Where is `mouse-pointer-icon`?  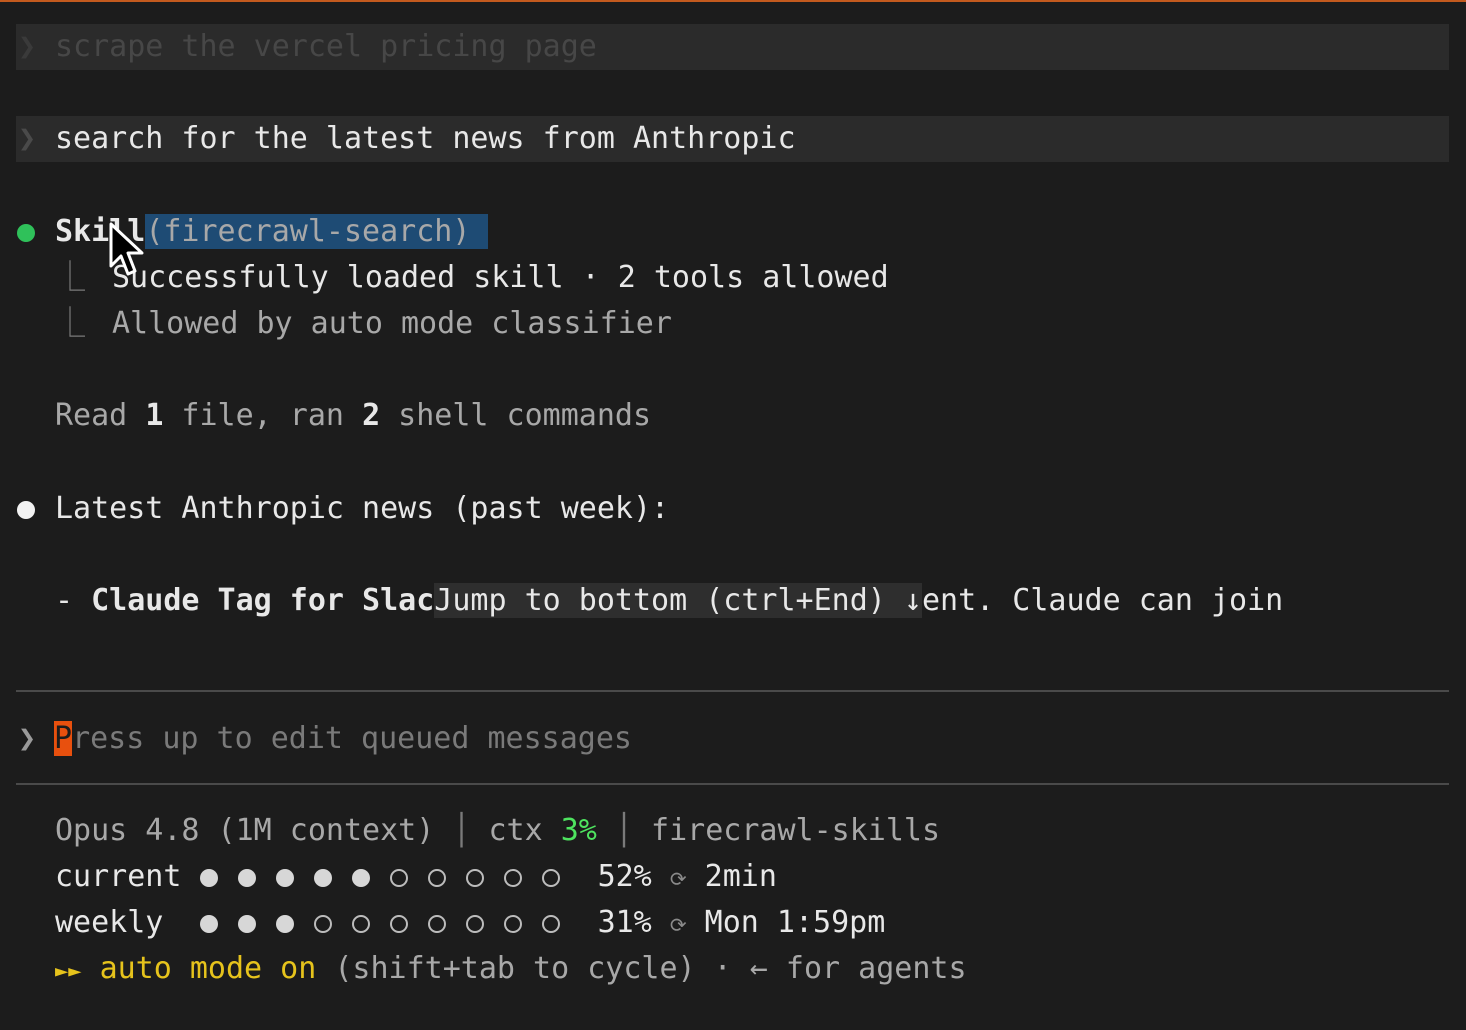 mouse-pointer-icon is located at coordinates (126, 249).